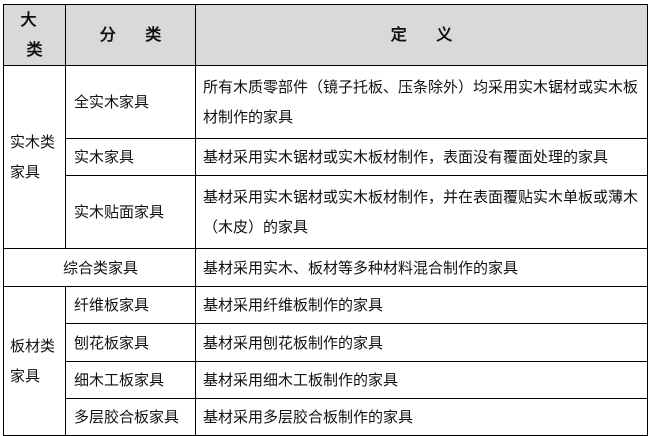 This screenshot has height=436, width=650. Describe the element at coordinates (130, 212) in the screenshot. I see `subcategory-cell: 实木贴面家具` at that location.